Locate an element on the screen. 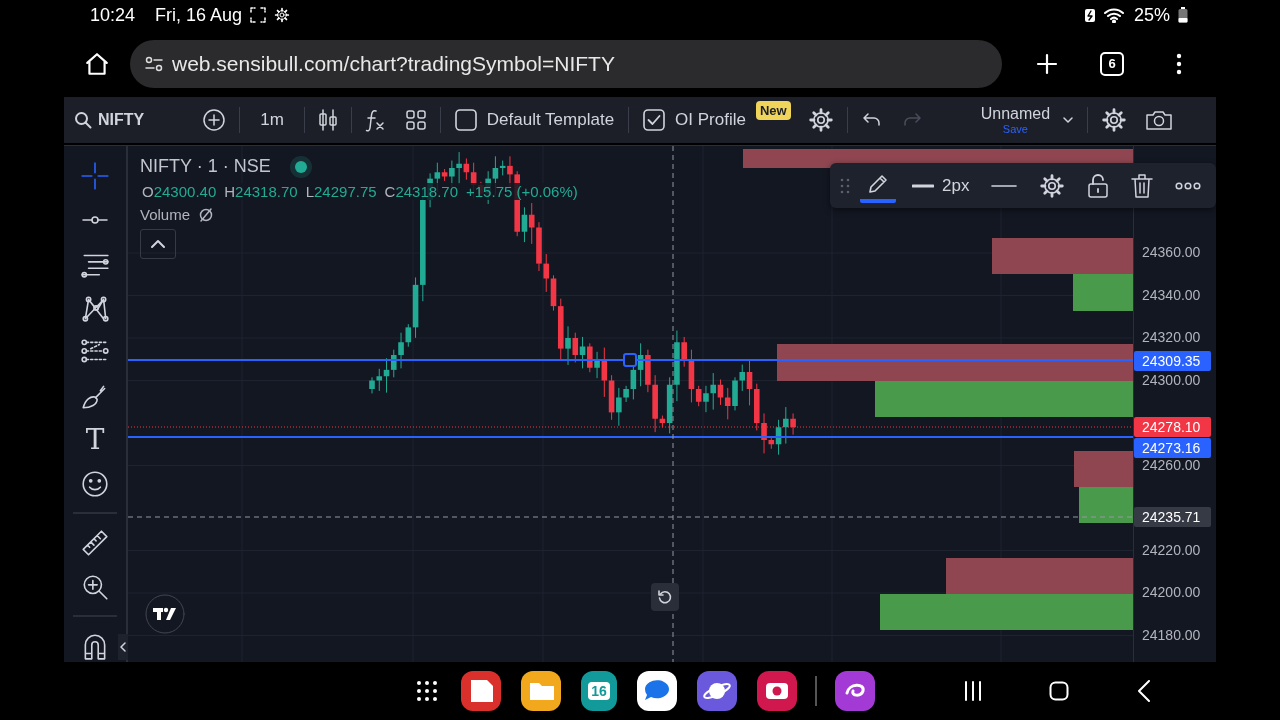 This screenshot has height=720, width=1280. smiley-icon is located at coordinates (95, 483).